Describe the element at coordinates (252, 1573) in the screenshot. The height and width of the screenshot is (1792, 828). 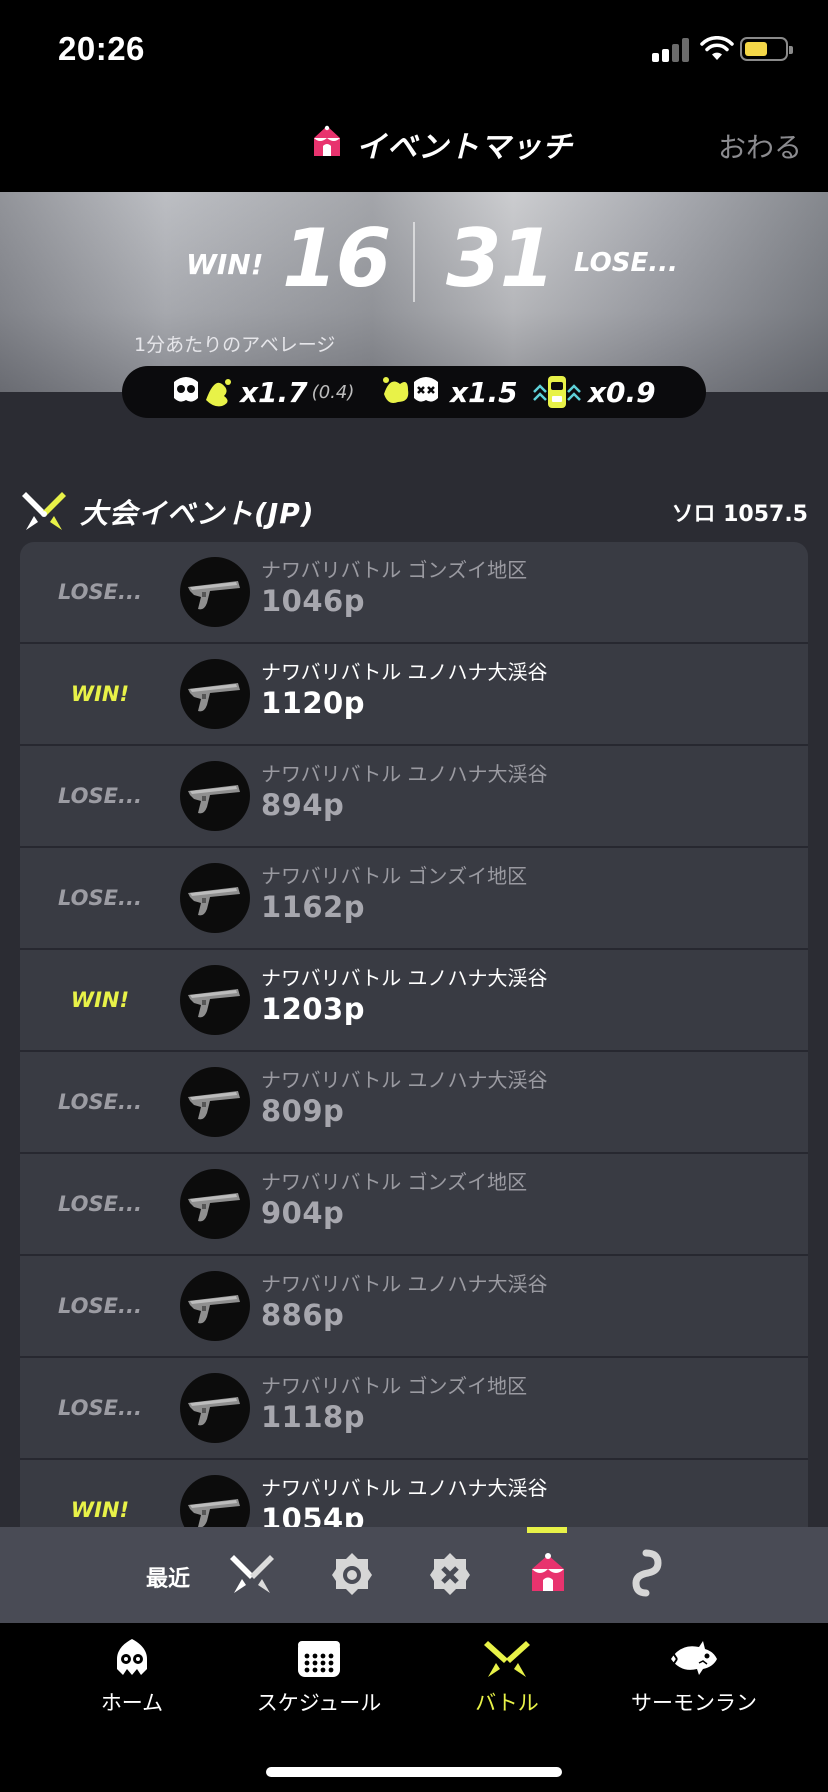
I see `filter-regular-battle-icon` at that location.